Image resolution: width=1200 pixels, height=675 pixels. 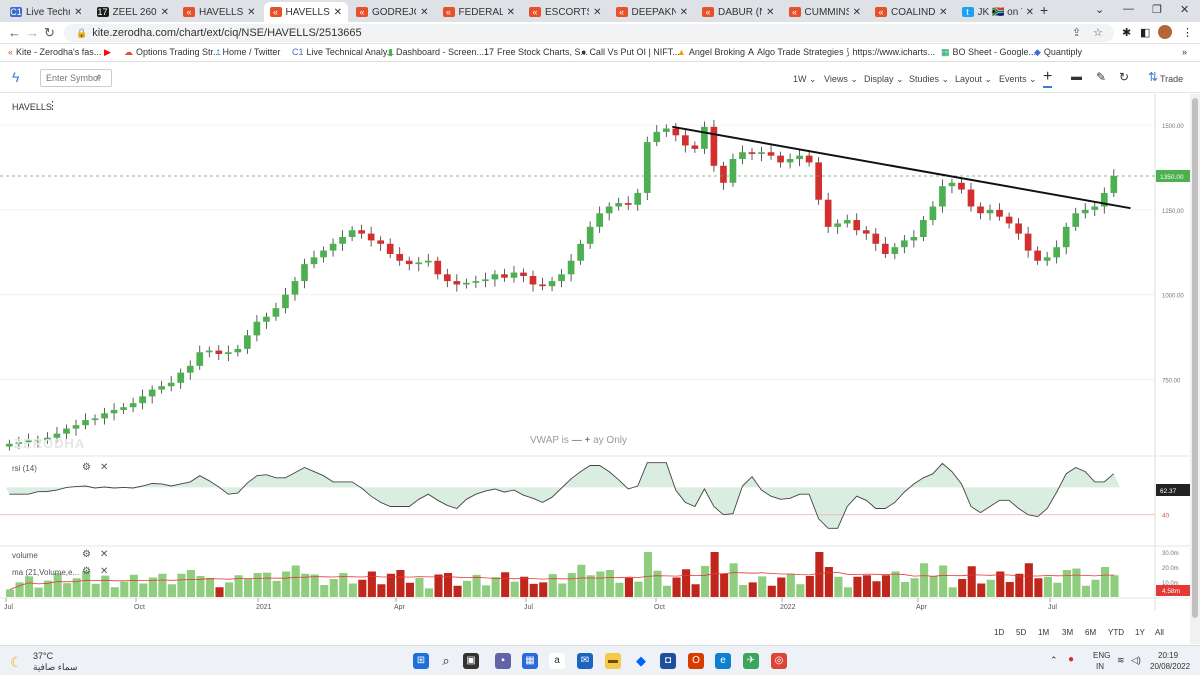 I want to click on profile-avatar, so click(x=1165, y=32).